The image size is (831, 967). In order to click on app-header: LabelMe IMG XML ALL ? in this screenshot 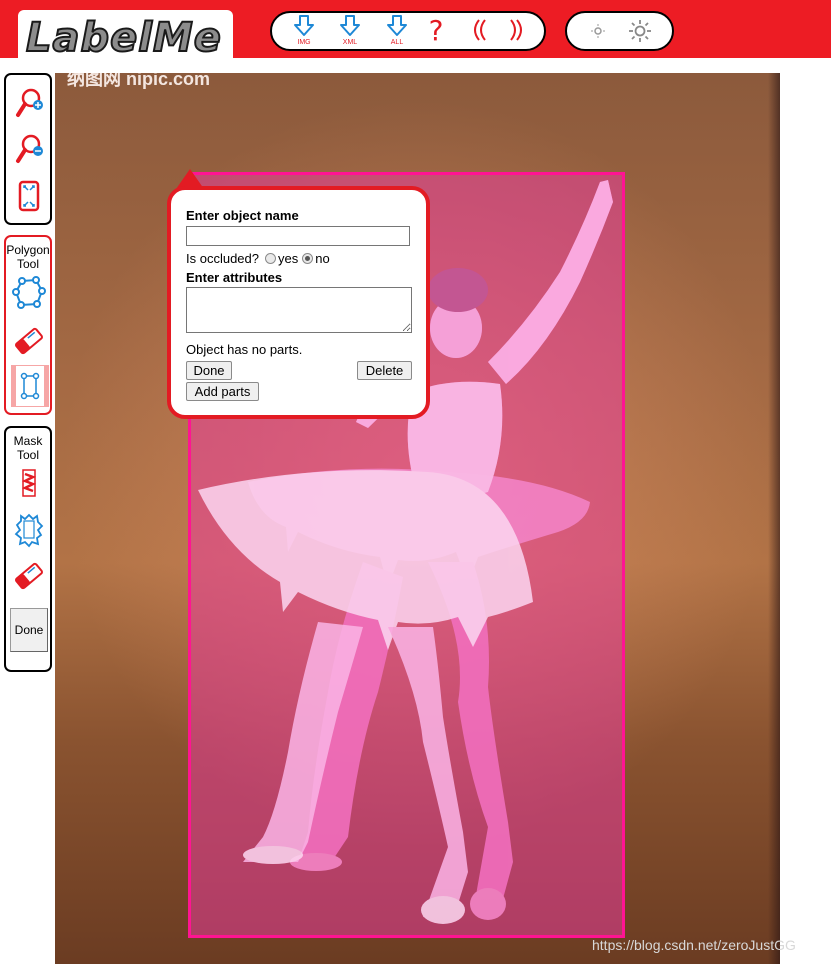, I will do `click(415, 33)`.